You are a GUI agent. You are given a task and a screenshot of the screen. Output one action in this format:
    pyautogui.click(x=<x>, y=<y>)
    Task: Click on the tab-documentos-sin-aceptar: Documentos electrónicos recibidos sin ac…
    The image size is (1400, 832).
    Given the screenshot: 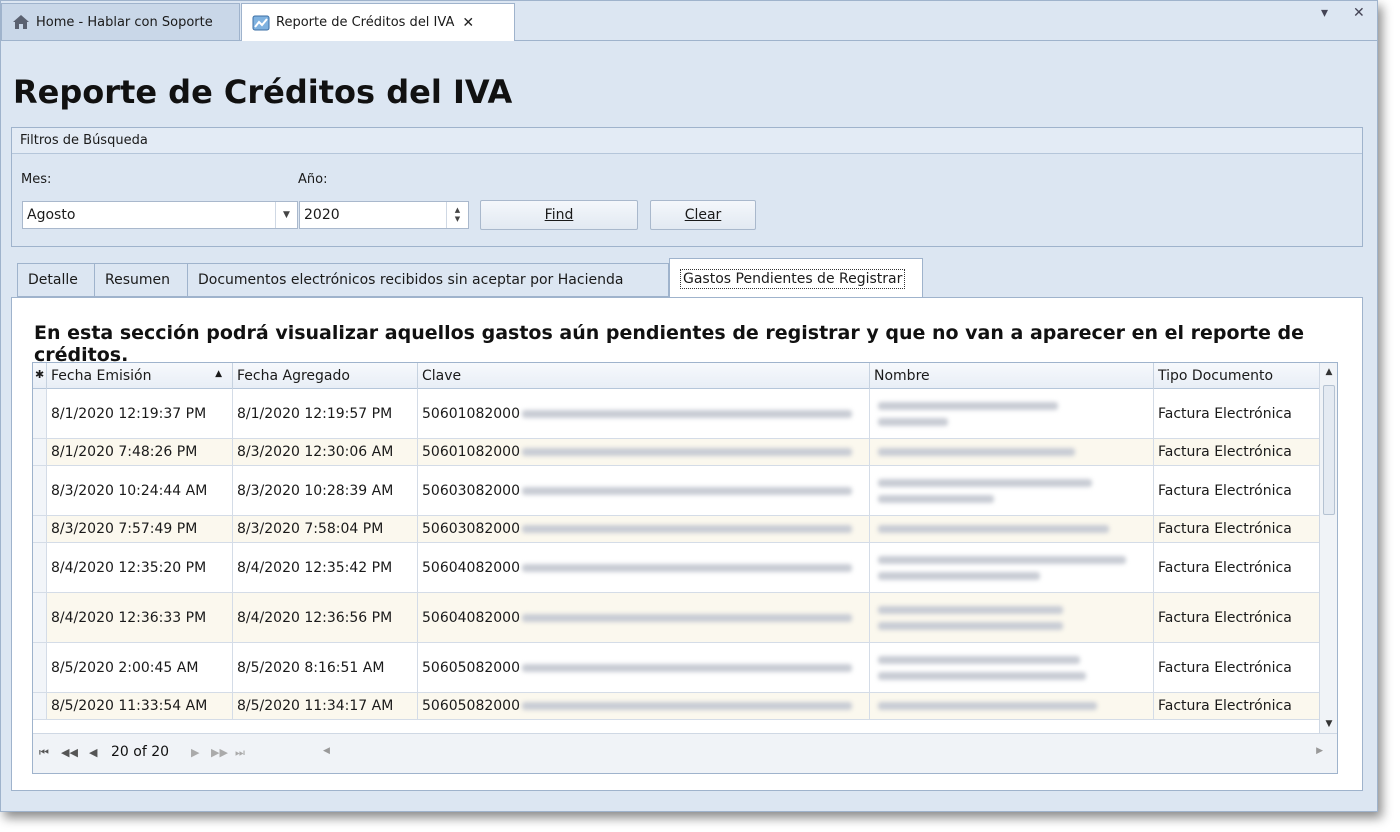 What is the action you would take?
    pyautogui.click(x=428, y=280)
    